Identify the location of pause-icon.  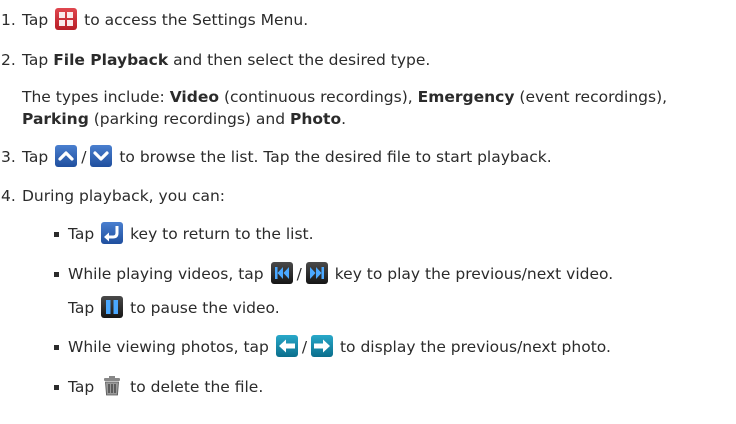
(112, 306).